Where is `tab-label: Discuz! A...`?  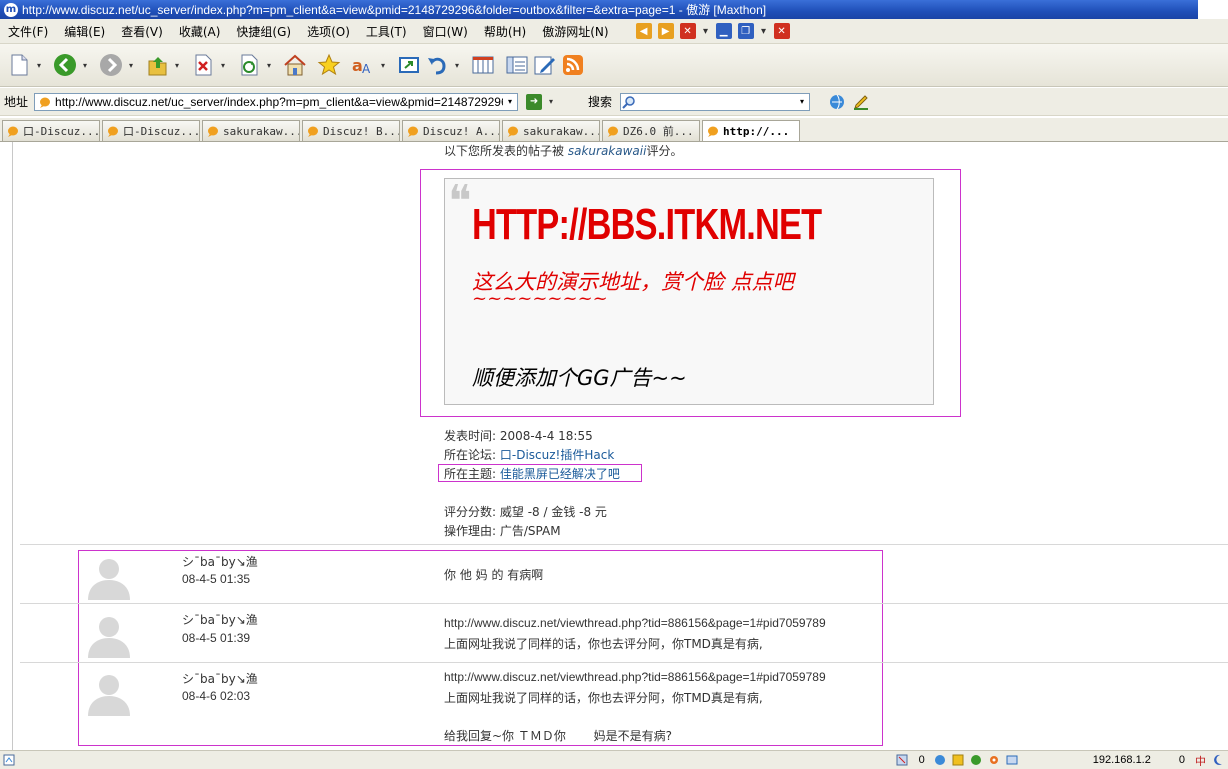
tab-label: Discuz! A... is located at coordinates (461, 131).